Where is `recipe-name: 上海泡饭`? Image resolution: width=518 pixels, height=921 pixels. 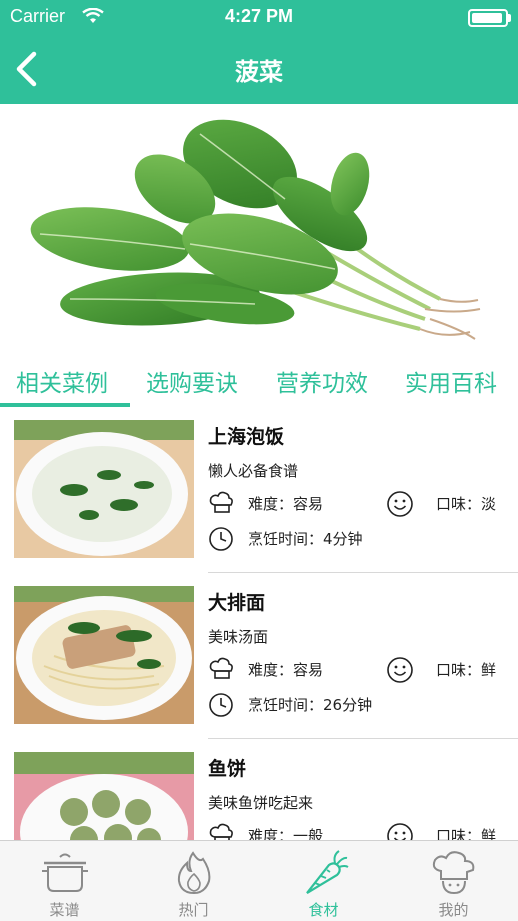
recipe-name: 上海泡饭 is located at coordinates (246, 437).